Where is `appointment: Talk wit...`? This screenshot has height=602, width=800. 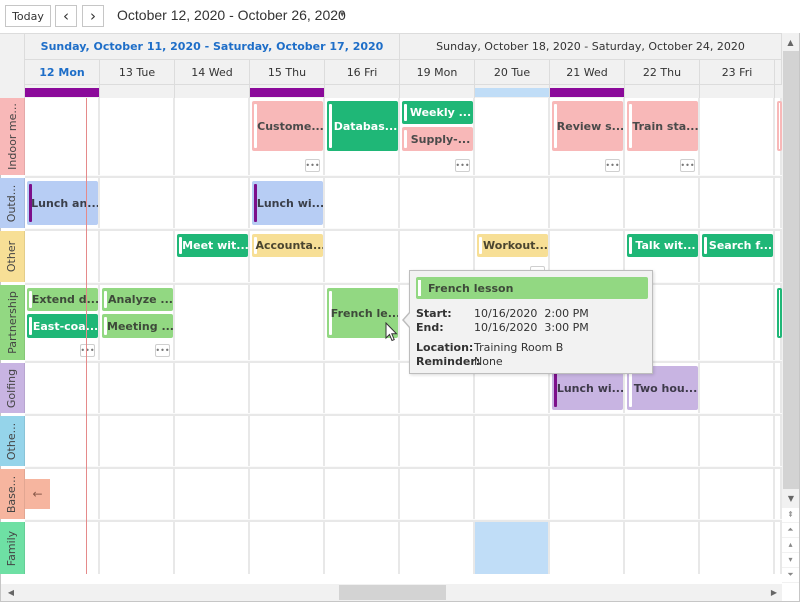
appointment: Talk wit... is located at coordinates (662, 245).